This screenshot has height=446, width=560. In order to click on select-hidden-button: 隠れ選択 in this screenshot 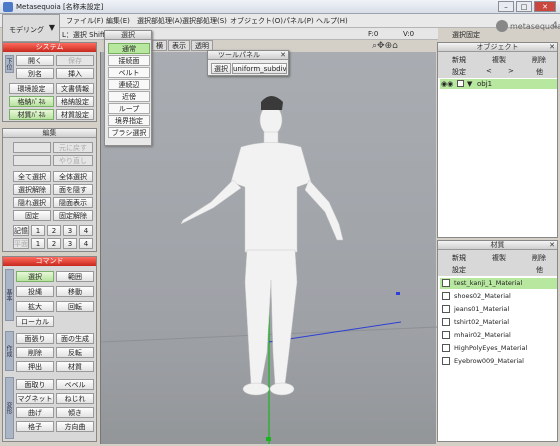, I will do `click(32, 202)`.